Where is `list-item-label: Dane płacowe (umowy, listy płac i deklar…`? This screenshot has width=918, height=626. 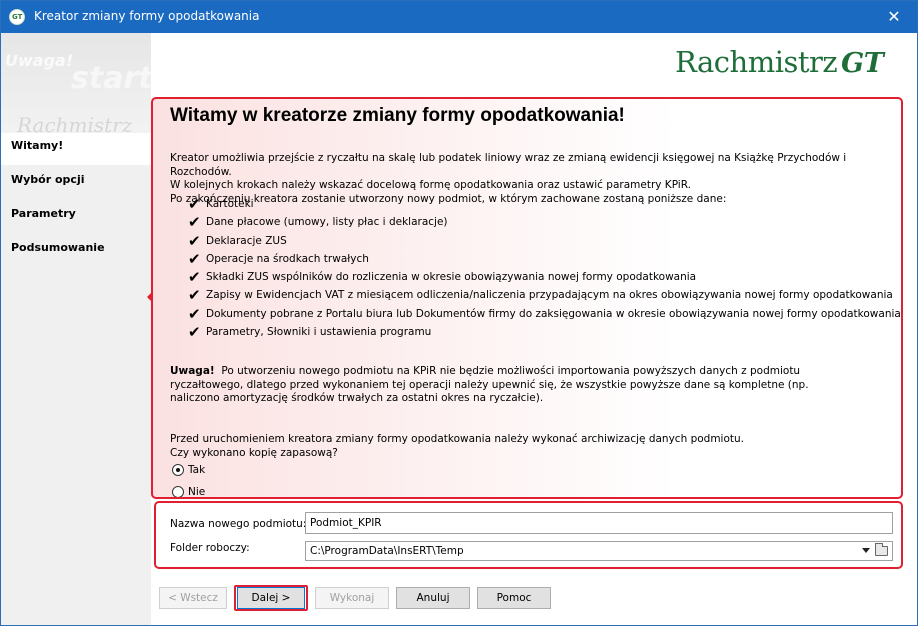
list-item-label: Dane płacowe (umowy, listy płac i deklar… is located at coordinates (327, 222).